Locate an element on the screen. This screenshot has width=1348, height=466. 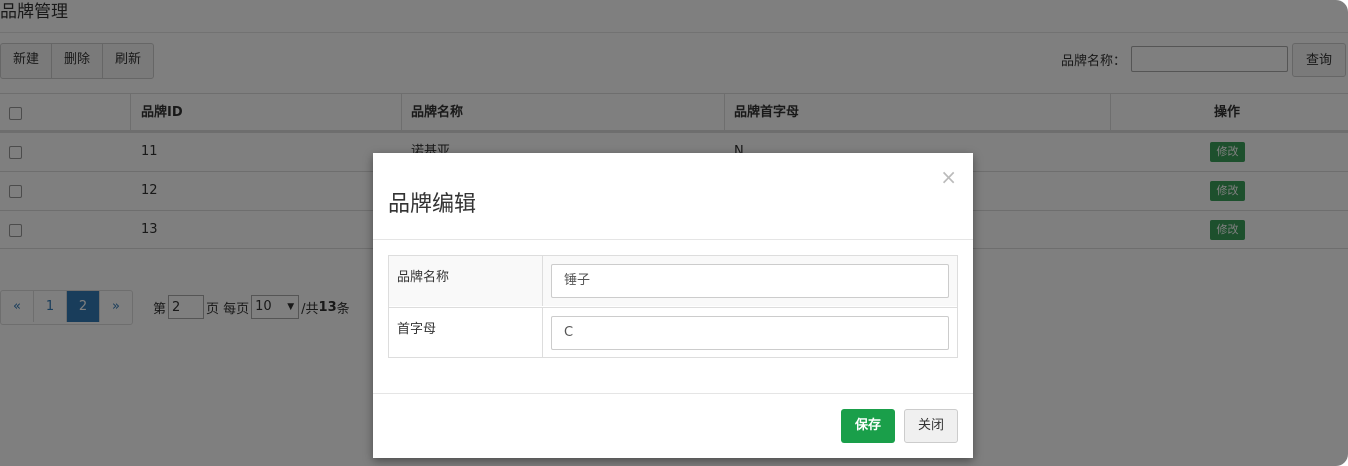
brand-name-label: 品牌名称 is located at coordinates (423, 277).